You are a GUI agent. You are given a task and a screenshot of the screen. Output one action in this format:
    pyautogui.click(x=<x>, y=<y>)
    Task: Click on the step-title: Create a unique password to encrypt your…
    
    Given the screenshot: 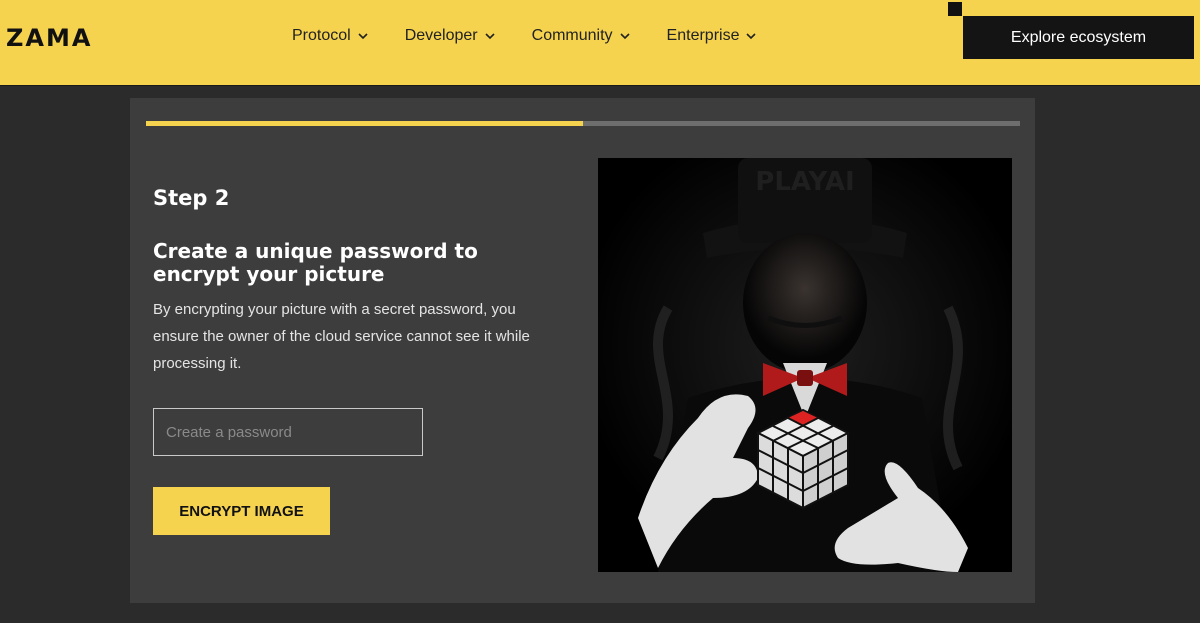 What is the action you would take?
    pyautogui.click(x=315, y=262)
    